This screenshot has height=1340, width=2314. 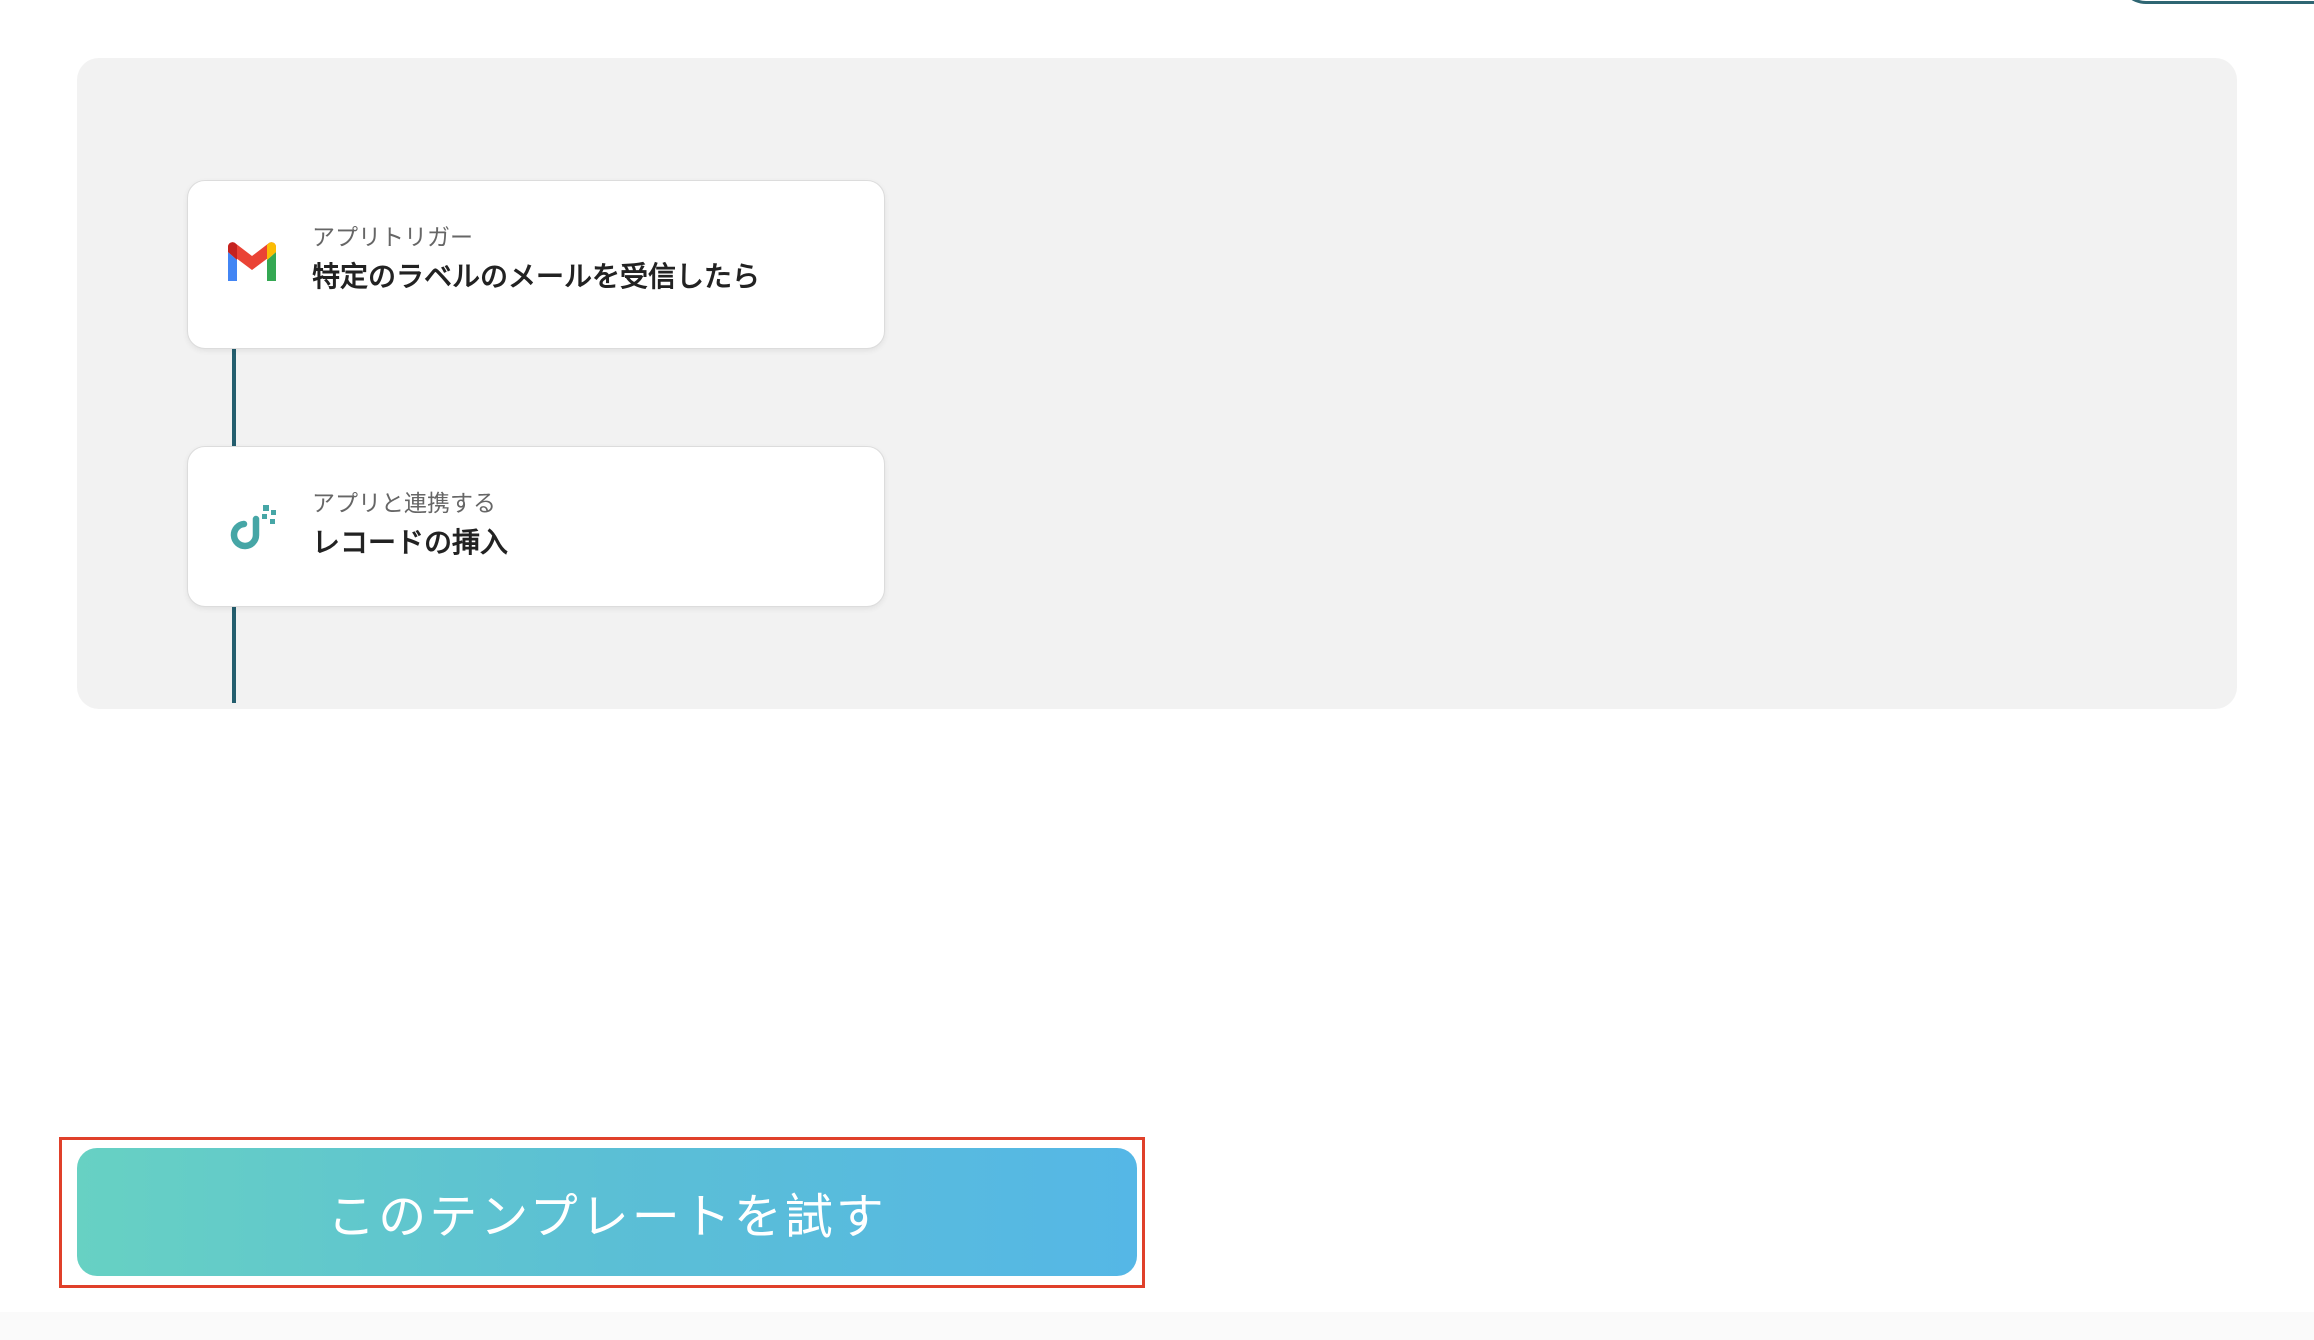 I want to click on flow-step-action: アプリと連携する レコードの挿入, so click(x=536, y=526).